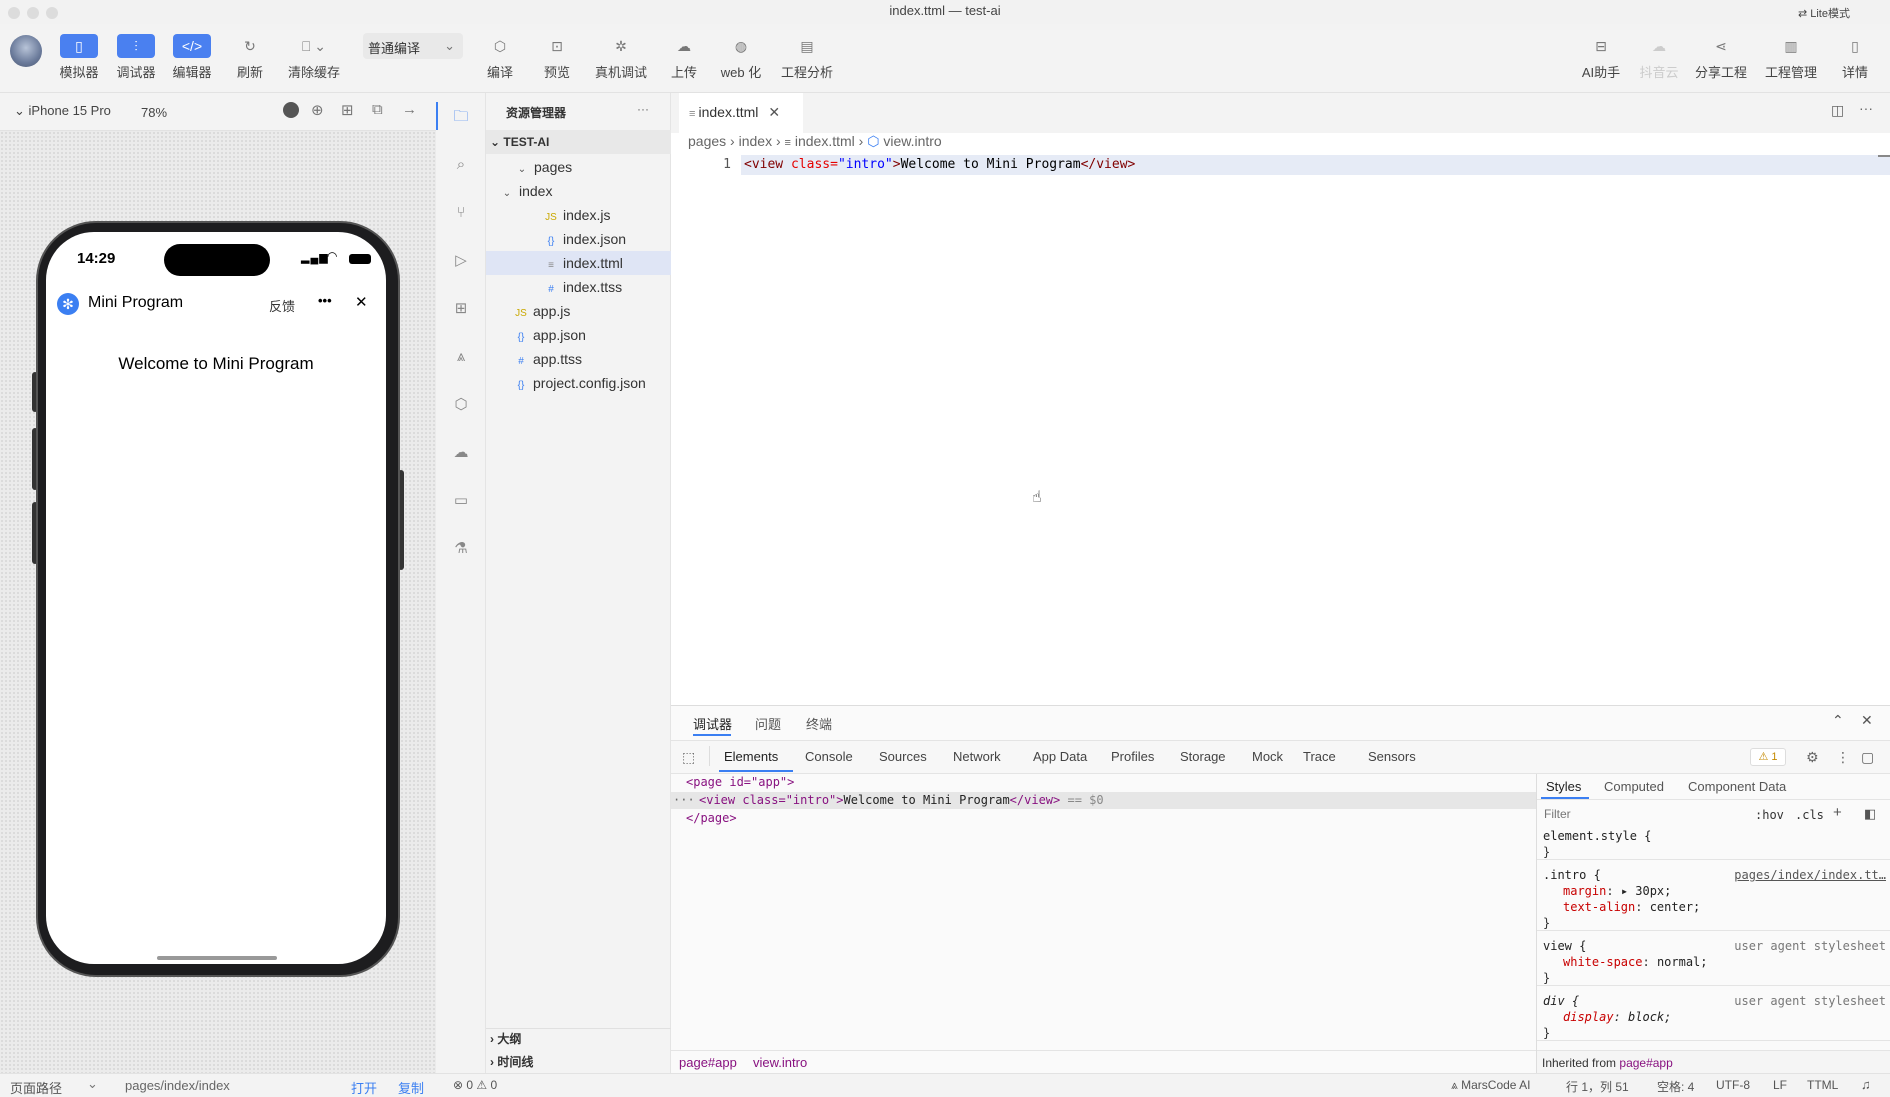 Image resolution: width=1890 pixels, height=1097 pixels. What do you see at coordinates (347, 110) in the screenshot?
I see `grid-icon: ⊞` at bounding box center [347, 110].